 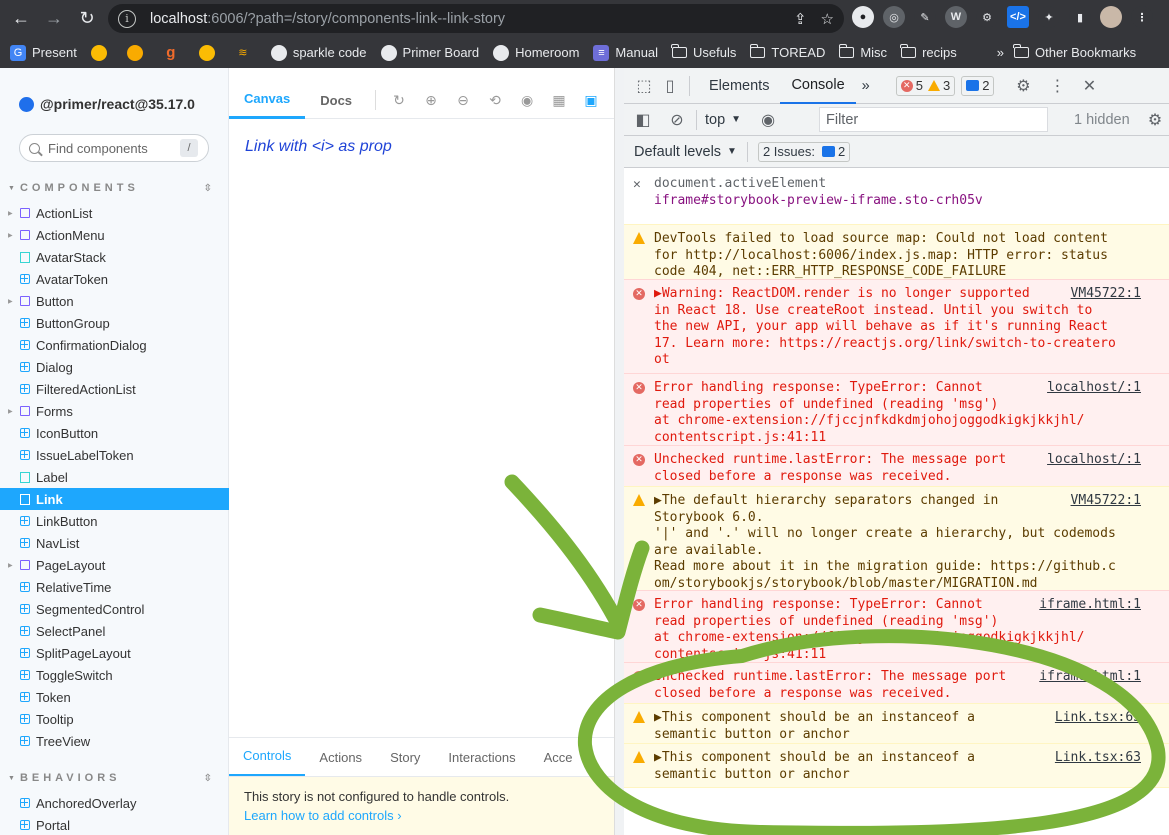 I want to click on bookmark-toread: TOREAD, so click(x=787, y=52).